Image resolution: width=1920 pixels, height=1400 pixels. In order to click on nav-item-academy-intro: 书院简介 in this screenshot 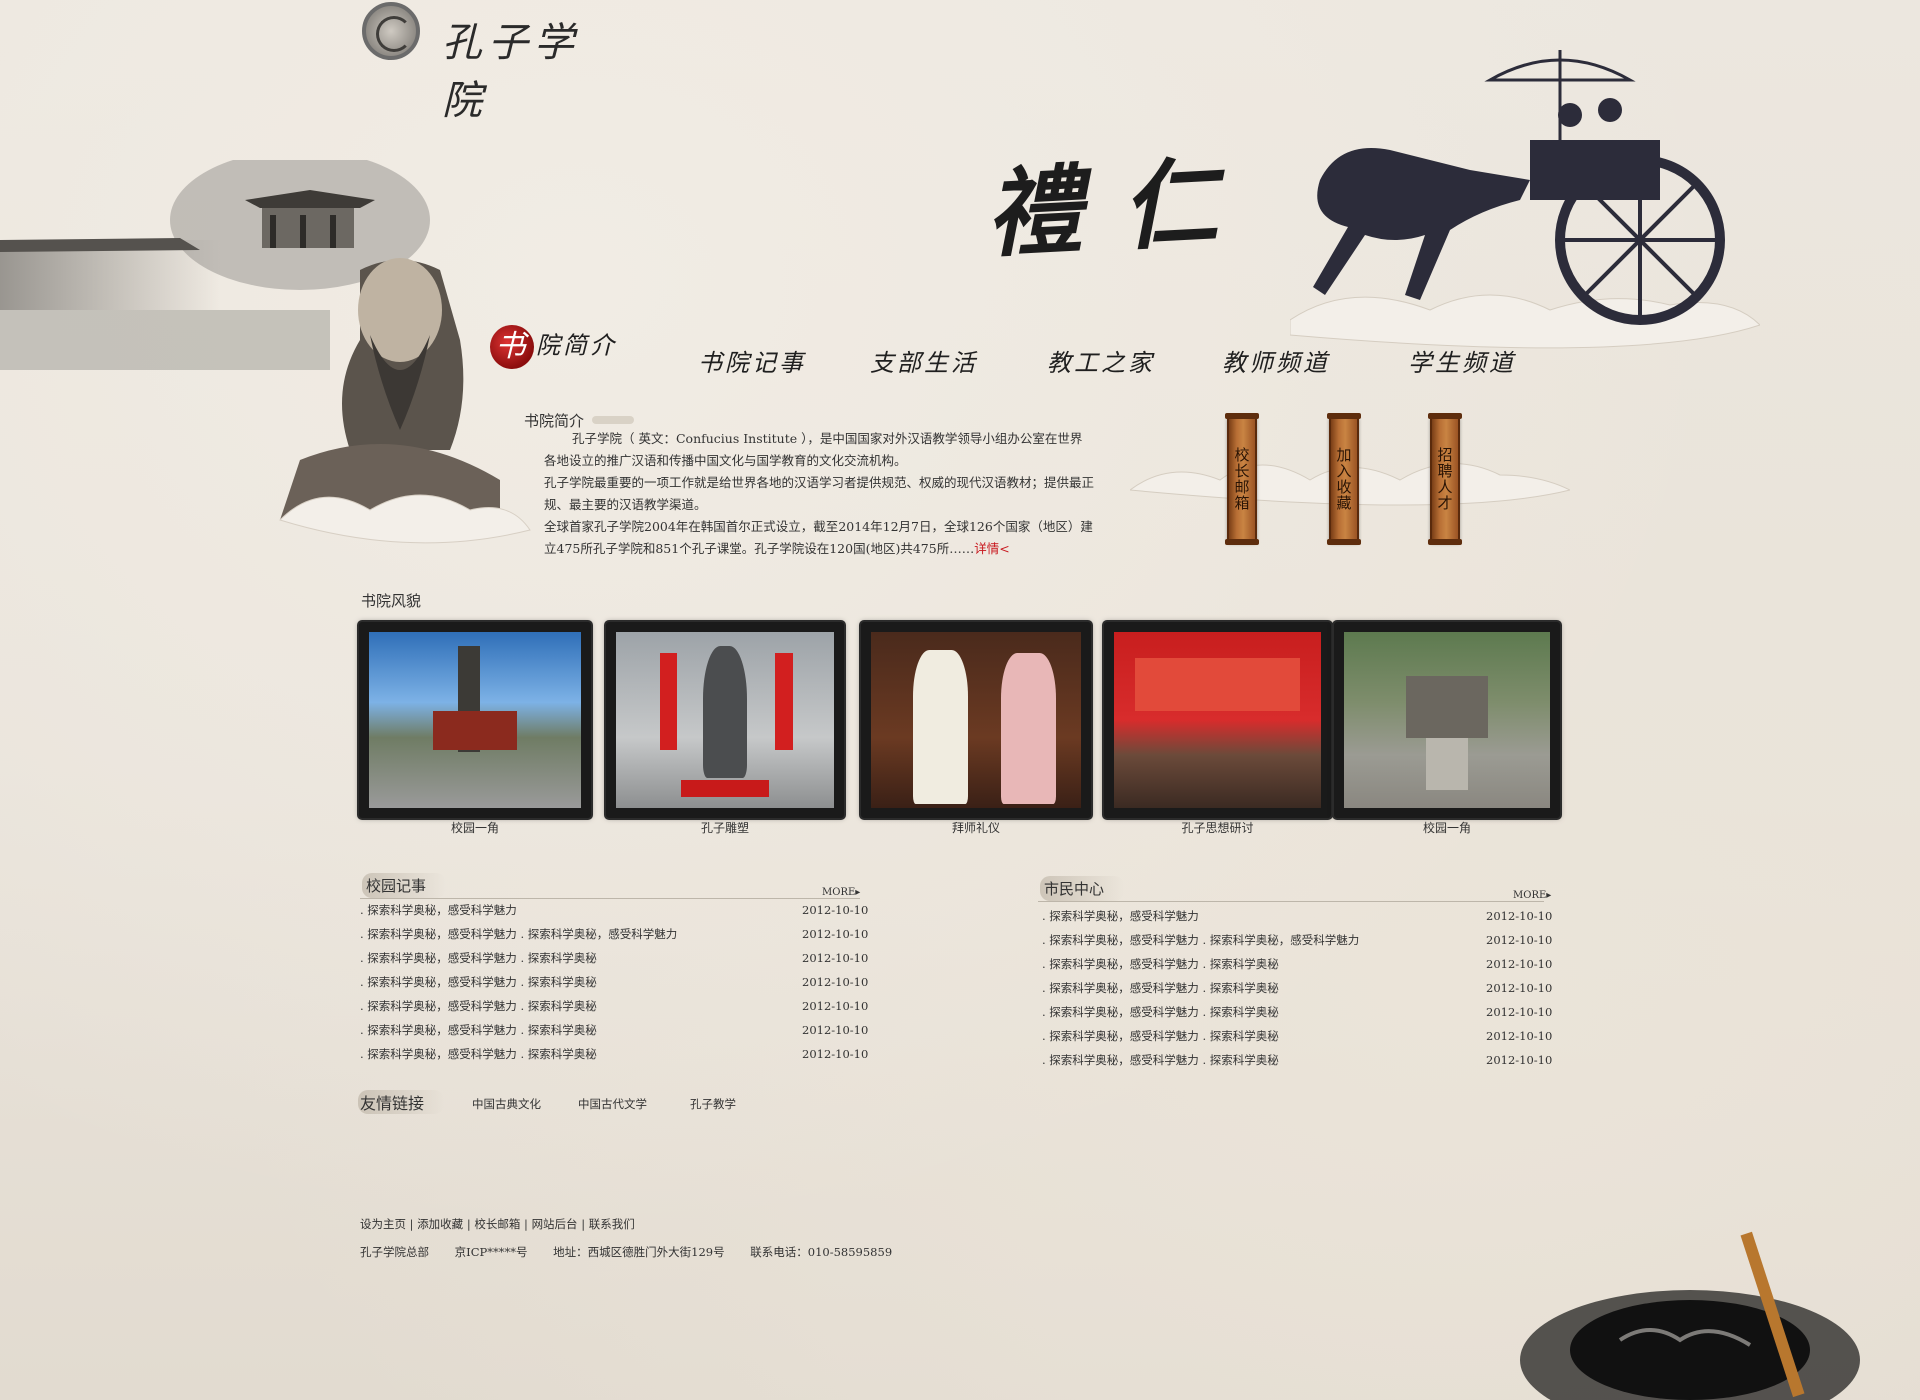, I will do `click(553, 347)`.